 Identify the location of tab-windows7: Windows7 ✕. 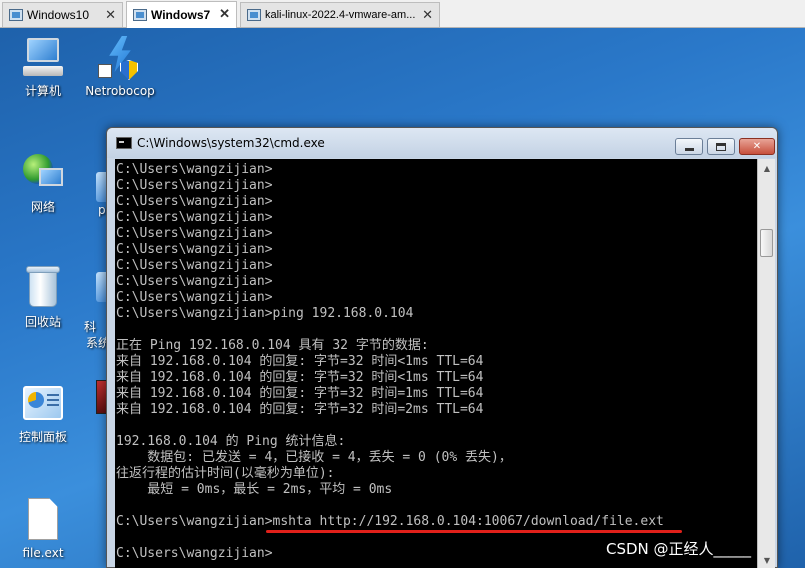
(181, 14).